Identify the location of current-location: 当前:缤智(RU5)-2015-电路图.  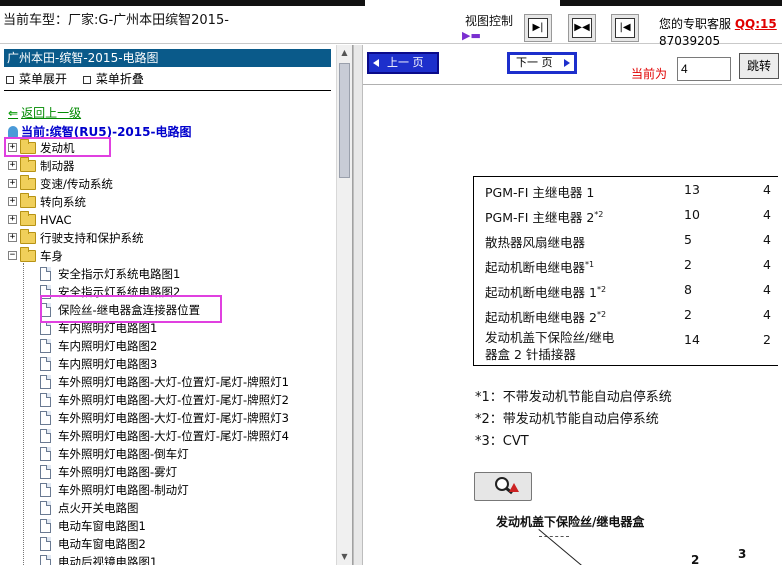
(99, 131).